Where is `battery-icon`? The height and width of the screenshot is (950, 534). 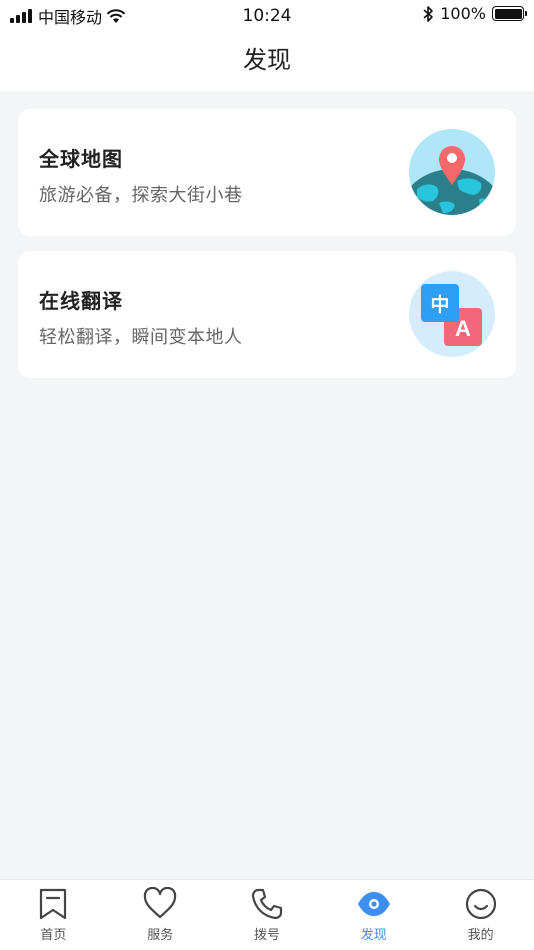
battery-icon is located at coordinates (509, 13).